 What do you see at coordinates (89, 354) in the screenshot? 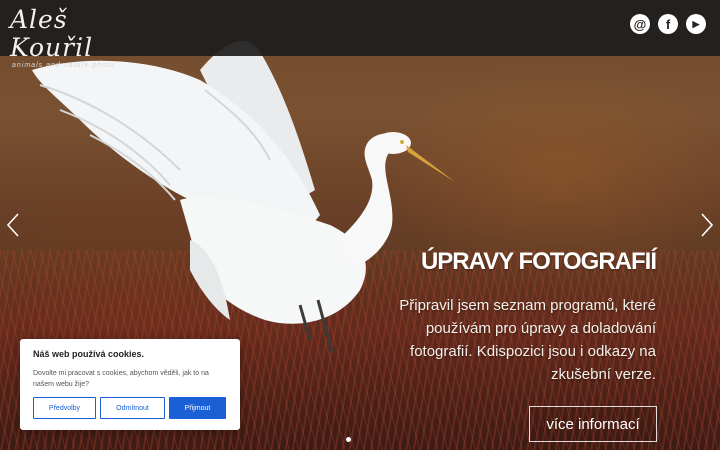
I see `cookie-title: Náš web používá cookies.` at bounding box center [89, 354].